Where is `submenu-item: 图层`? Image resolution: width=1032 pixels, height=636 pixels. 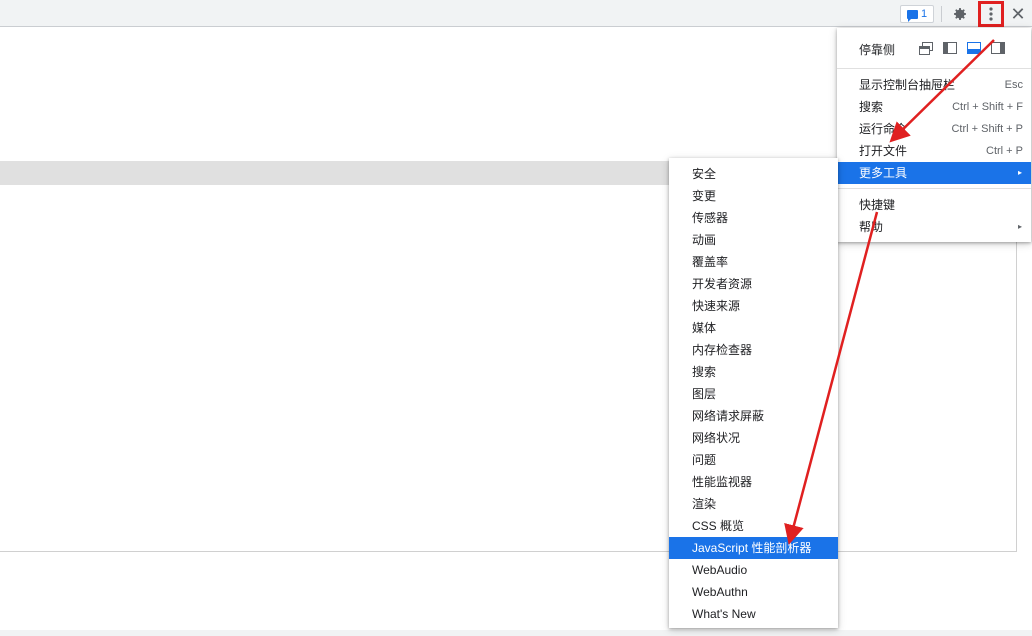
submenu-item: 图层 is located at coordinates (753, 394).